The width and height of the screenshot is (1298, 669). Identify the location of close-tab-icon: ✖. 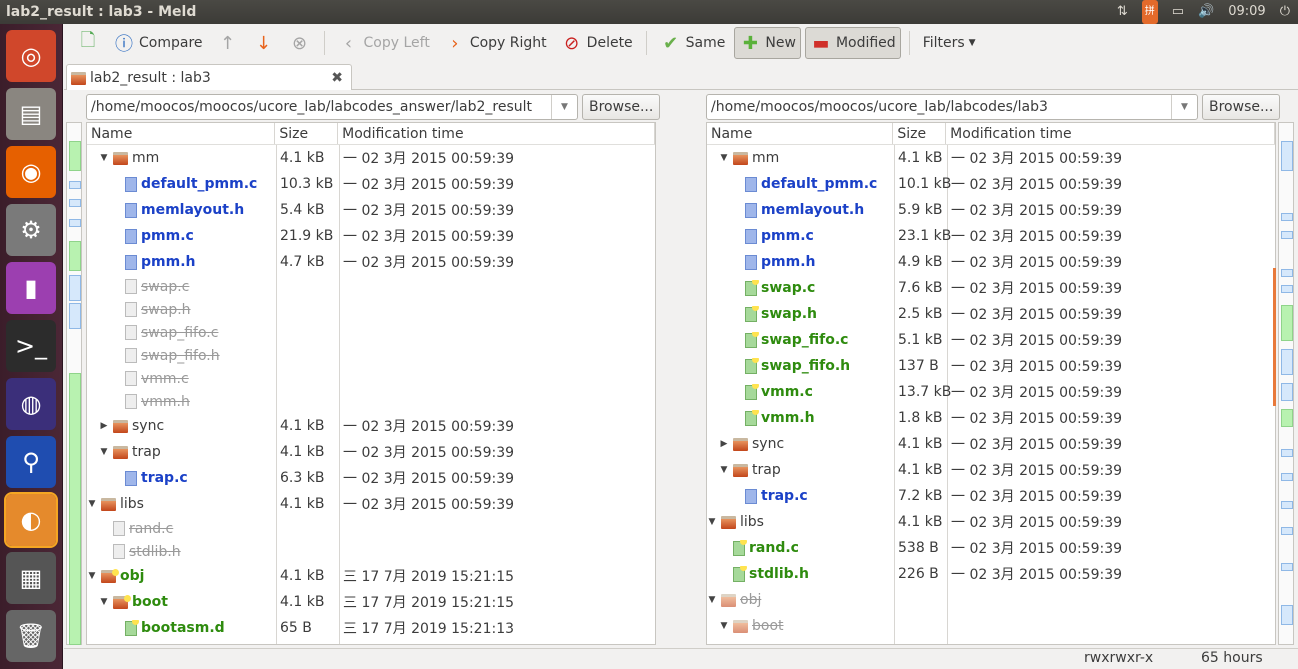
(337, 78).